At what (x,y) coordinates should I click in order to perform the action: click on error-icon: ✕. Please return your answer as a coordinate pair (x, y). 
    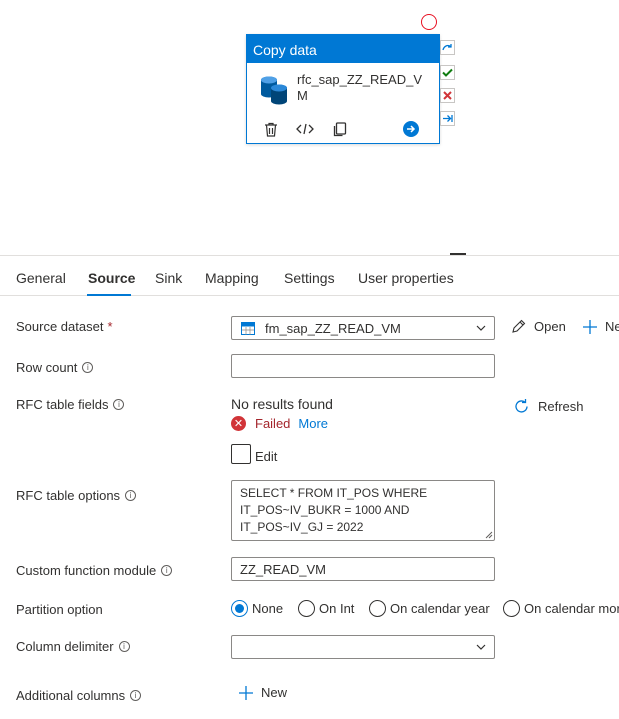
    Looking at the image, I should click on (238, 423).